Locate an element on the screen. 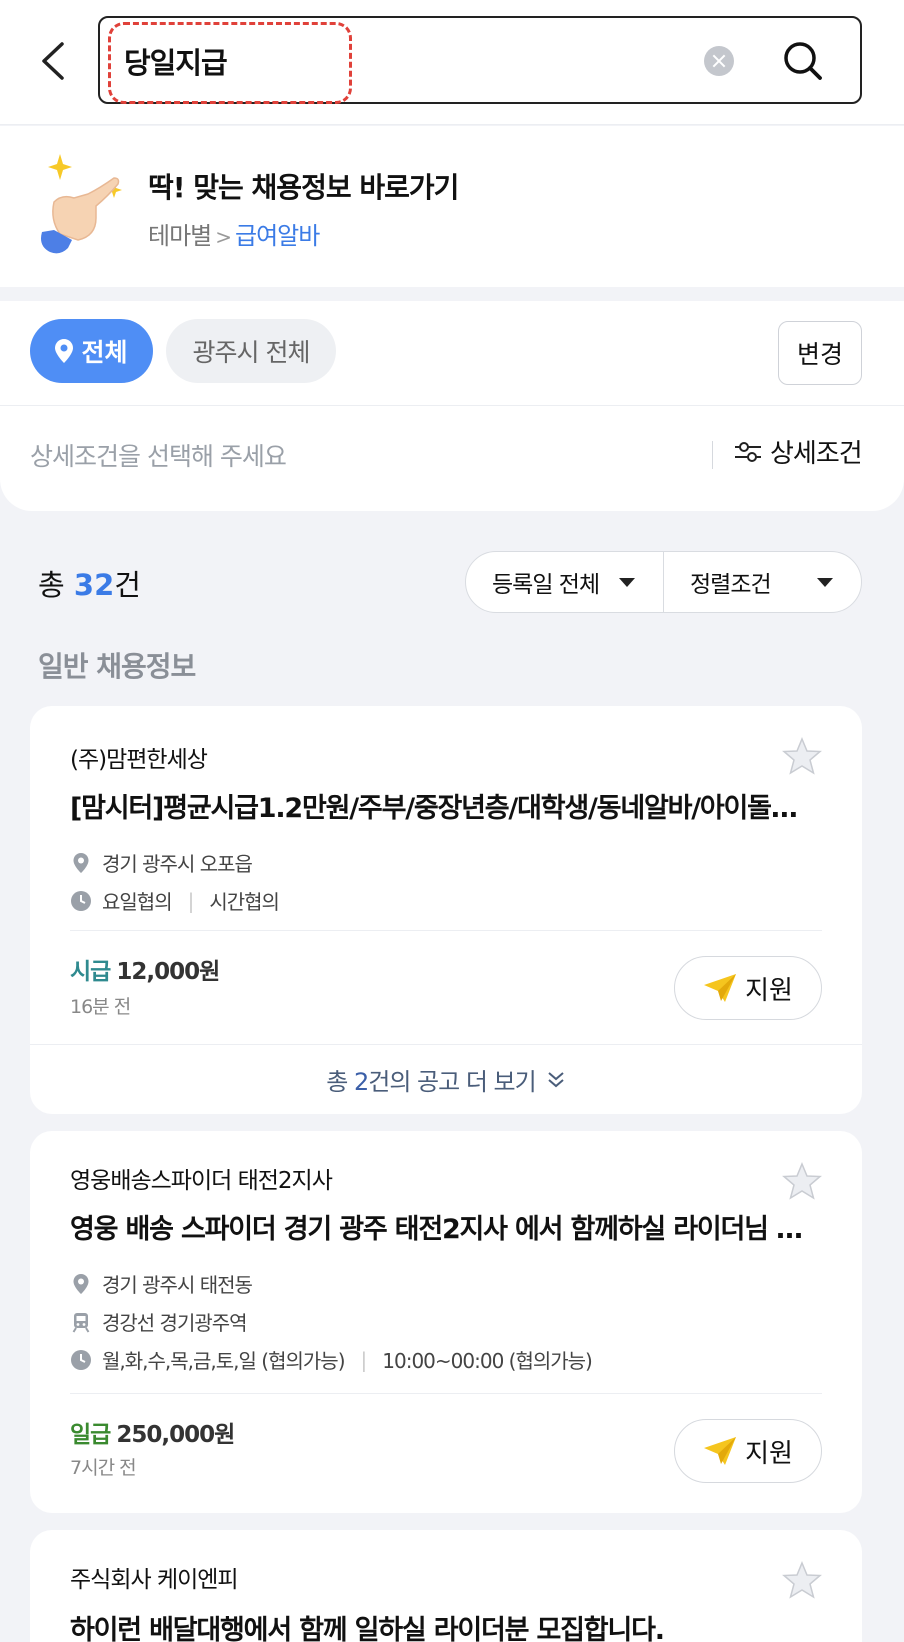  top-search-bar: 당일지급 is located at coordinates (452, 62).